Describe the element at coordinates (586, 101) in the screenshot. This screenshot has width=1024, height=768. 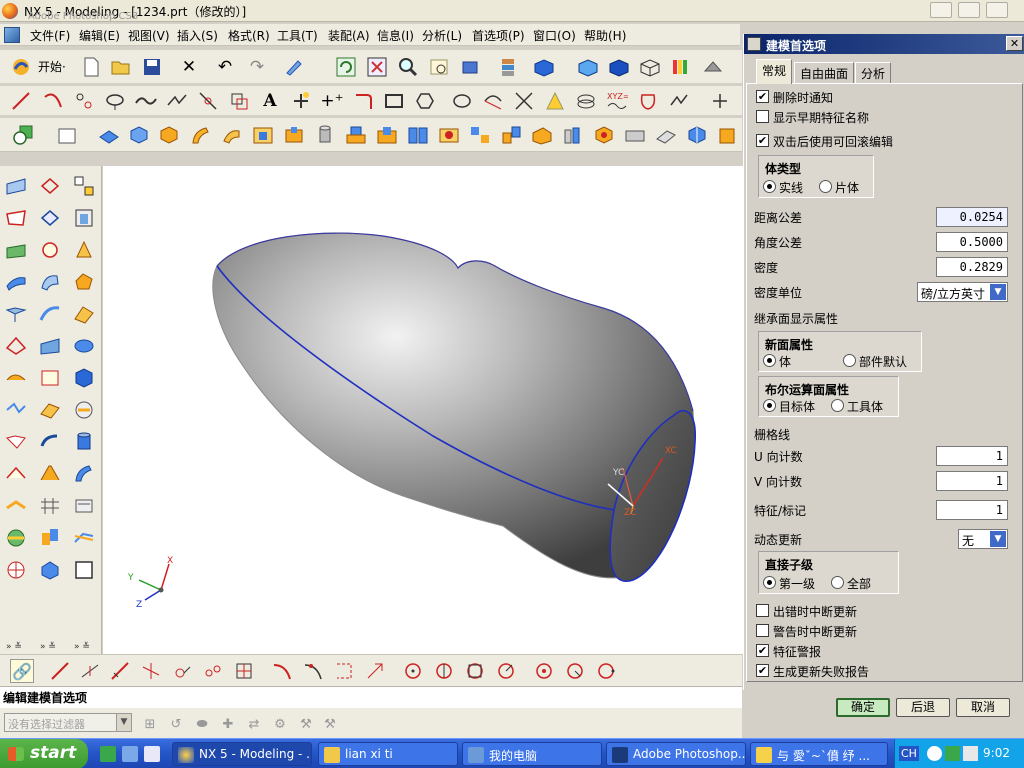
I see `wrap-curve-icon` at that location.